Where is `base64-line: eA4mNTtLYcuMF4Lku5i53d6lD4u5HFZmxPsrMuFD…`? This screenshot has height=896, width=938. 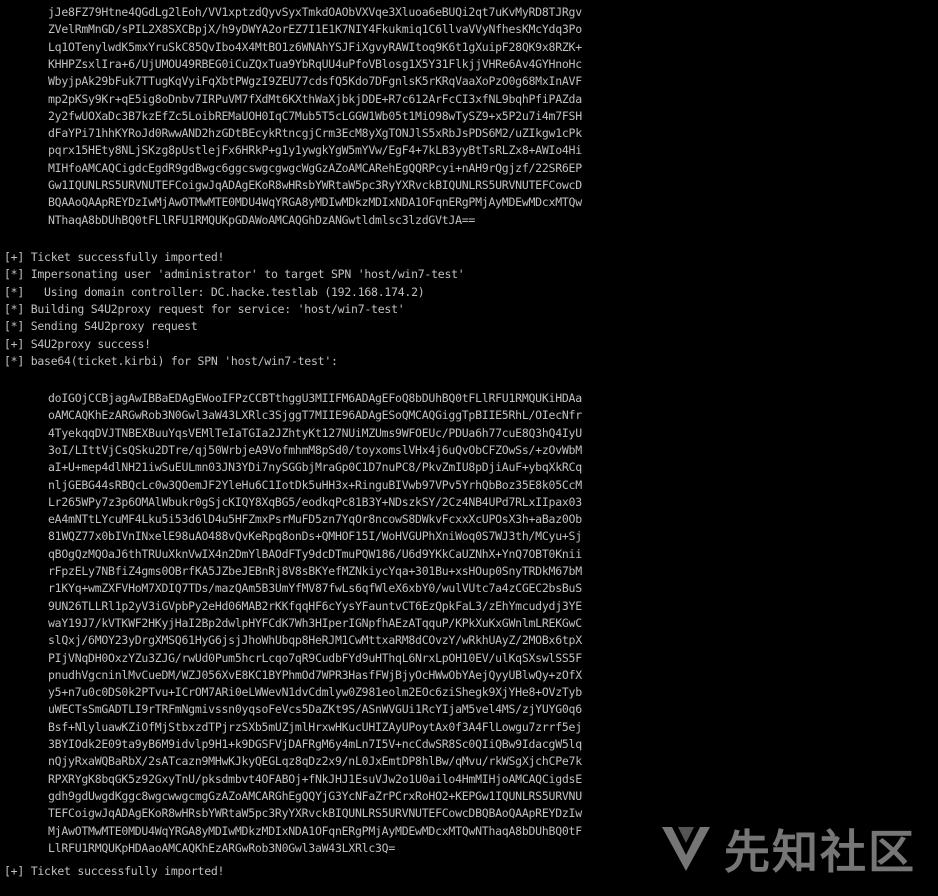 base64-line: eA4mNTtLYcuMF4Lku5i53d6lD4u5HFZmxPsrMuFD… is located at coordinates (315, 519).